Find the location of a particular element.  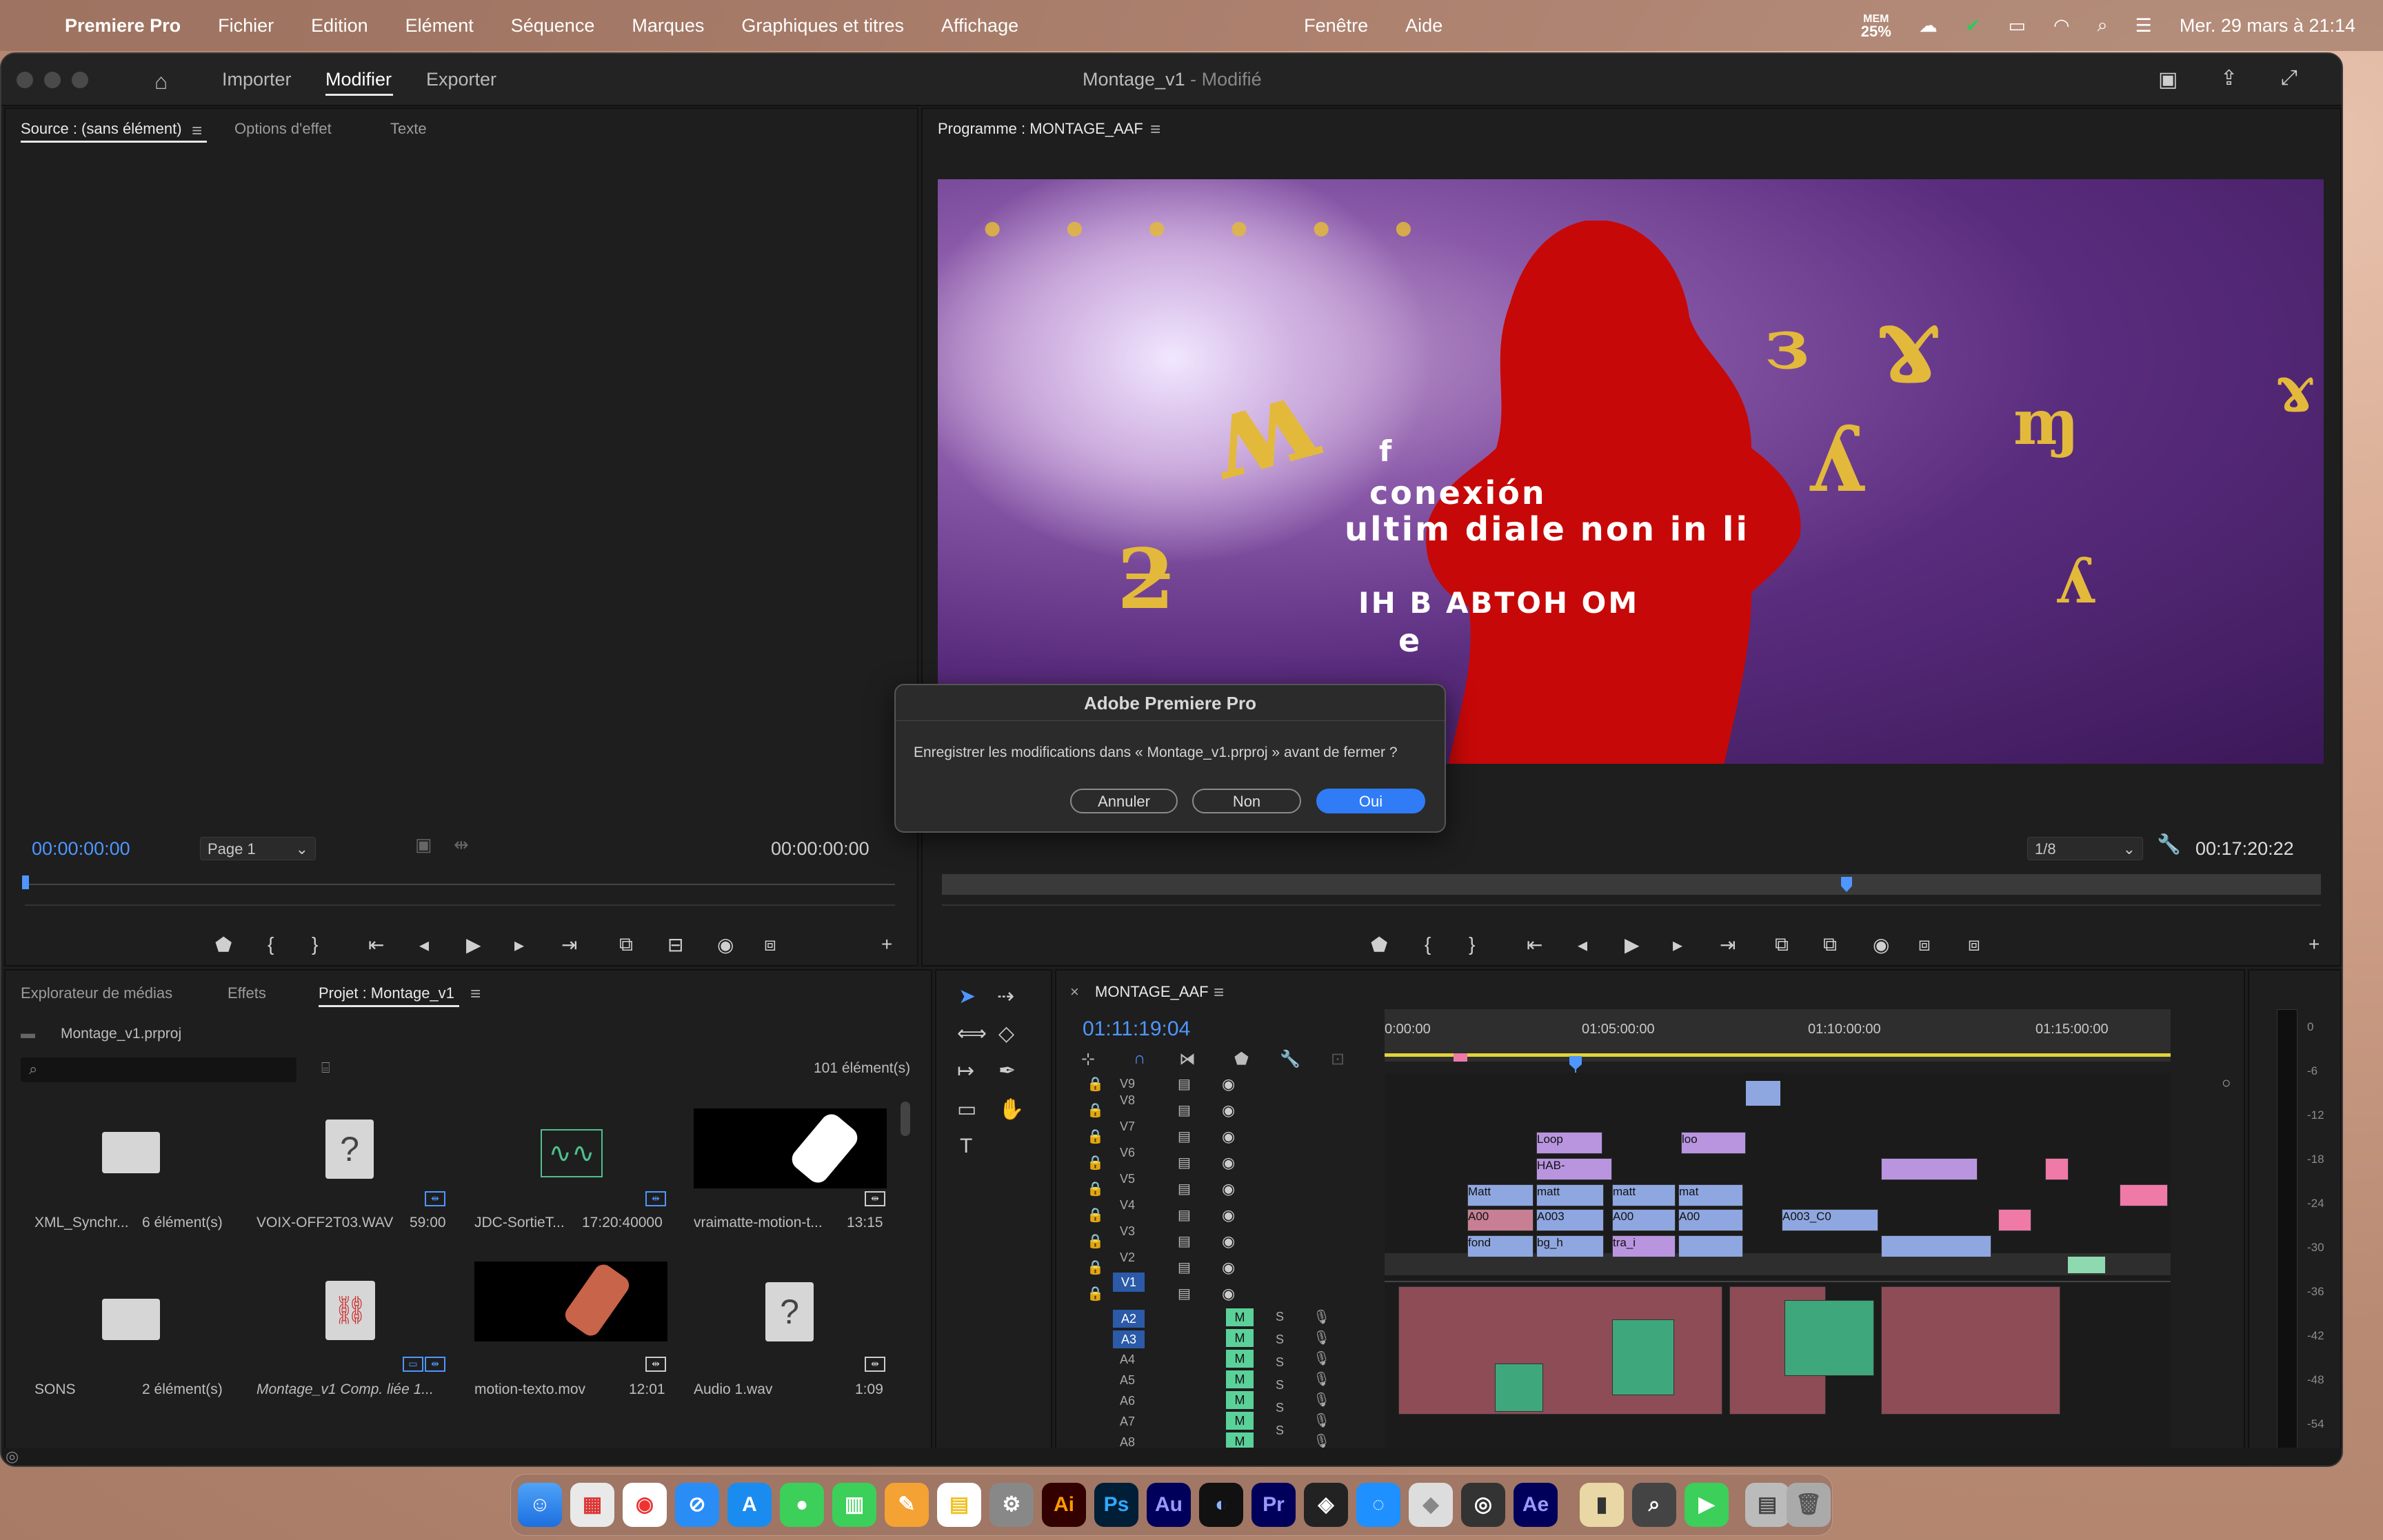

sequence-name: MONTAGE_AAF is located at coordinates (1152, 992).